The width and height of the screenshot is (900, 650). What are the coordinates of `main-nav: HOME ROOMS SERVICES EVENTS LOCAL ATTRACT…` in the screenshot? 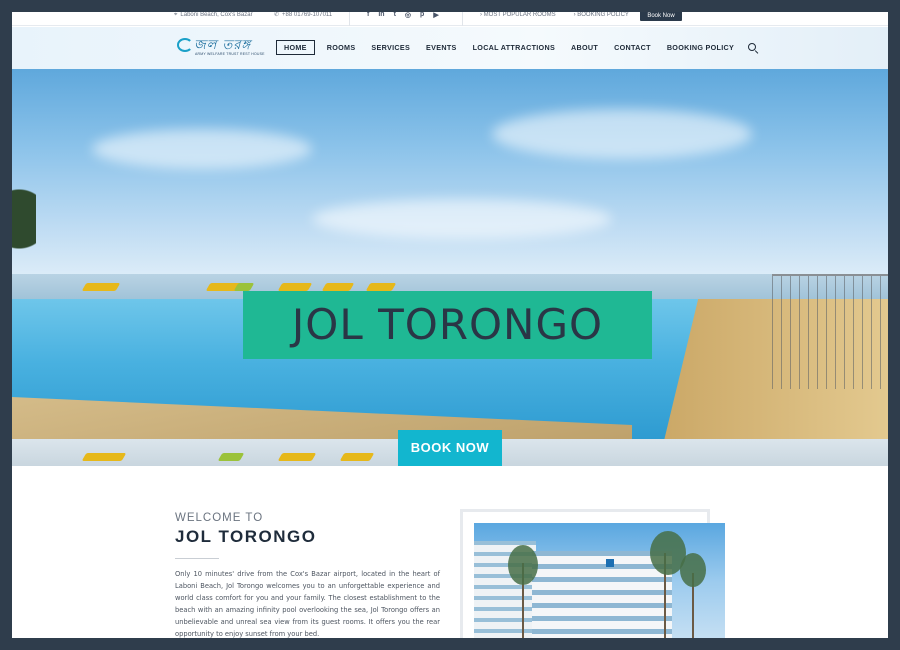 It's located at (517, 47).